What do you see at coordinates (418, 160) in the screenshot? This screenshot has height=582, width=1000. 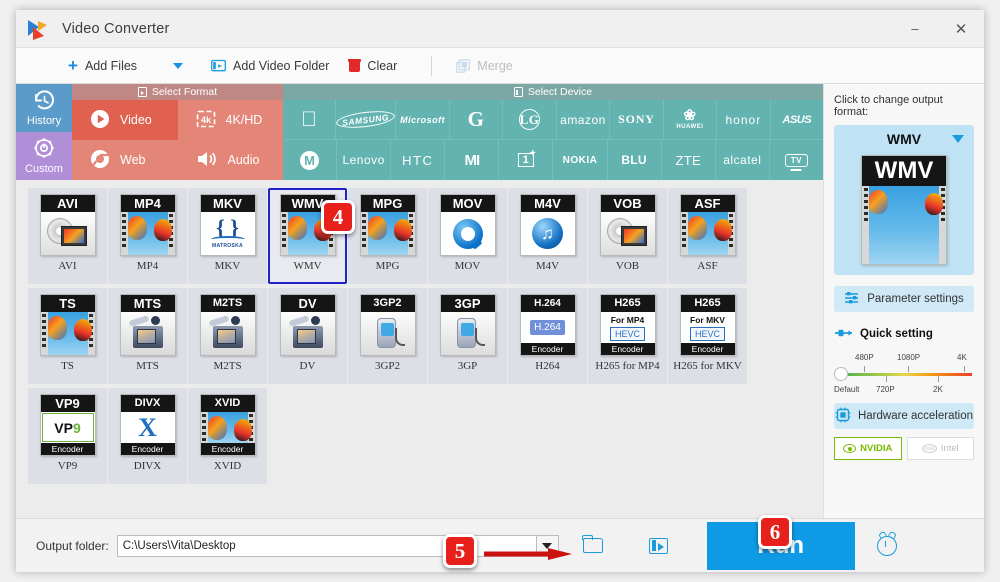 I see `device-htc: HTC` at bounding box center [418, 160].